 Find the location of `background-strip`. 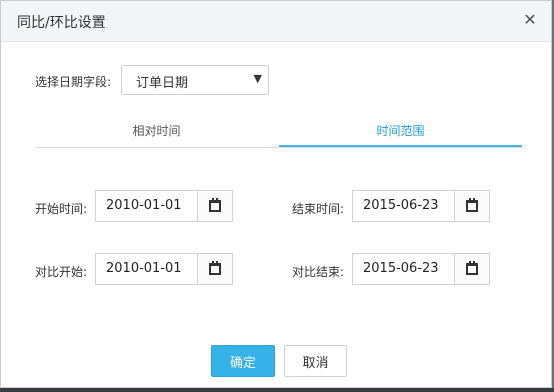

background-strip is located at coordinates (277, 390).